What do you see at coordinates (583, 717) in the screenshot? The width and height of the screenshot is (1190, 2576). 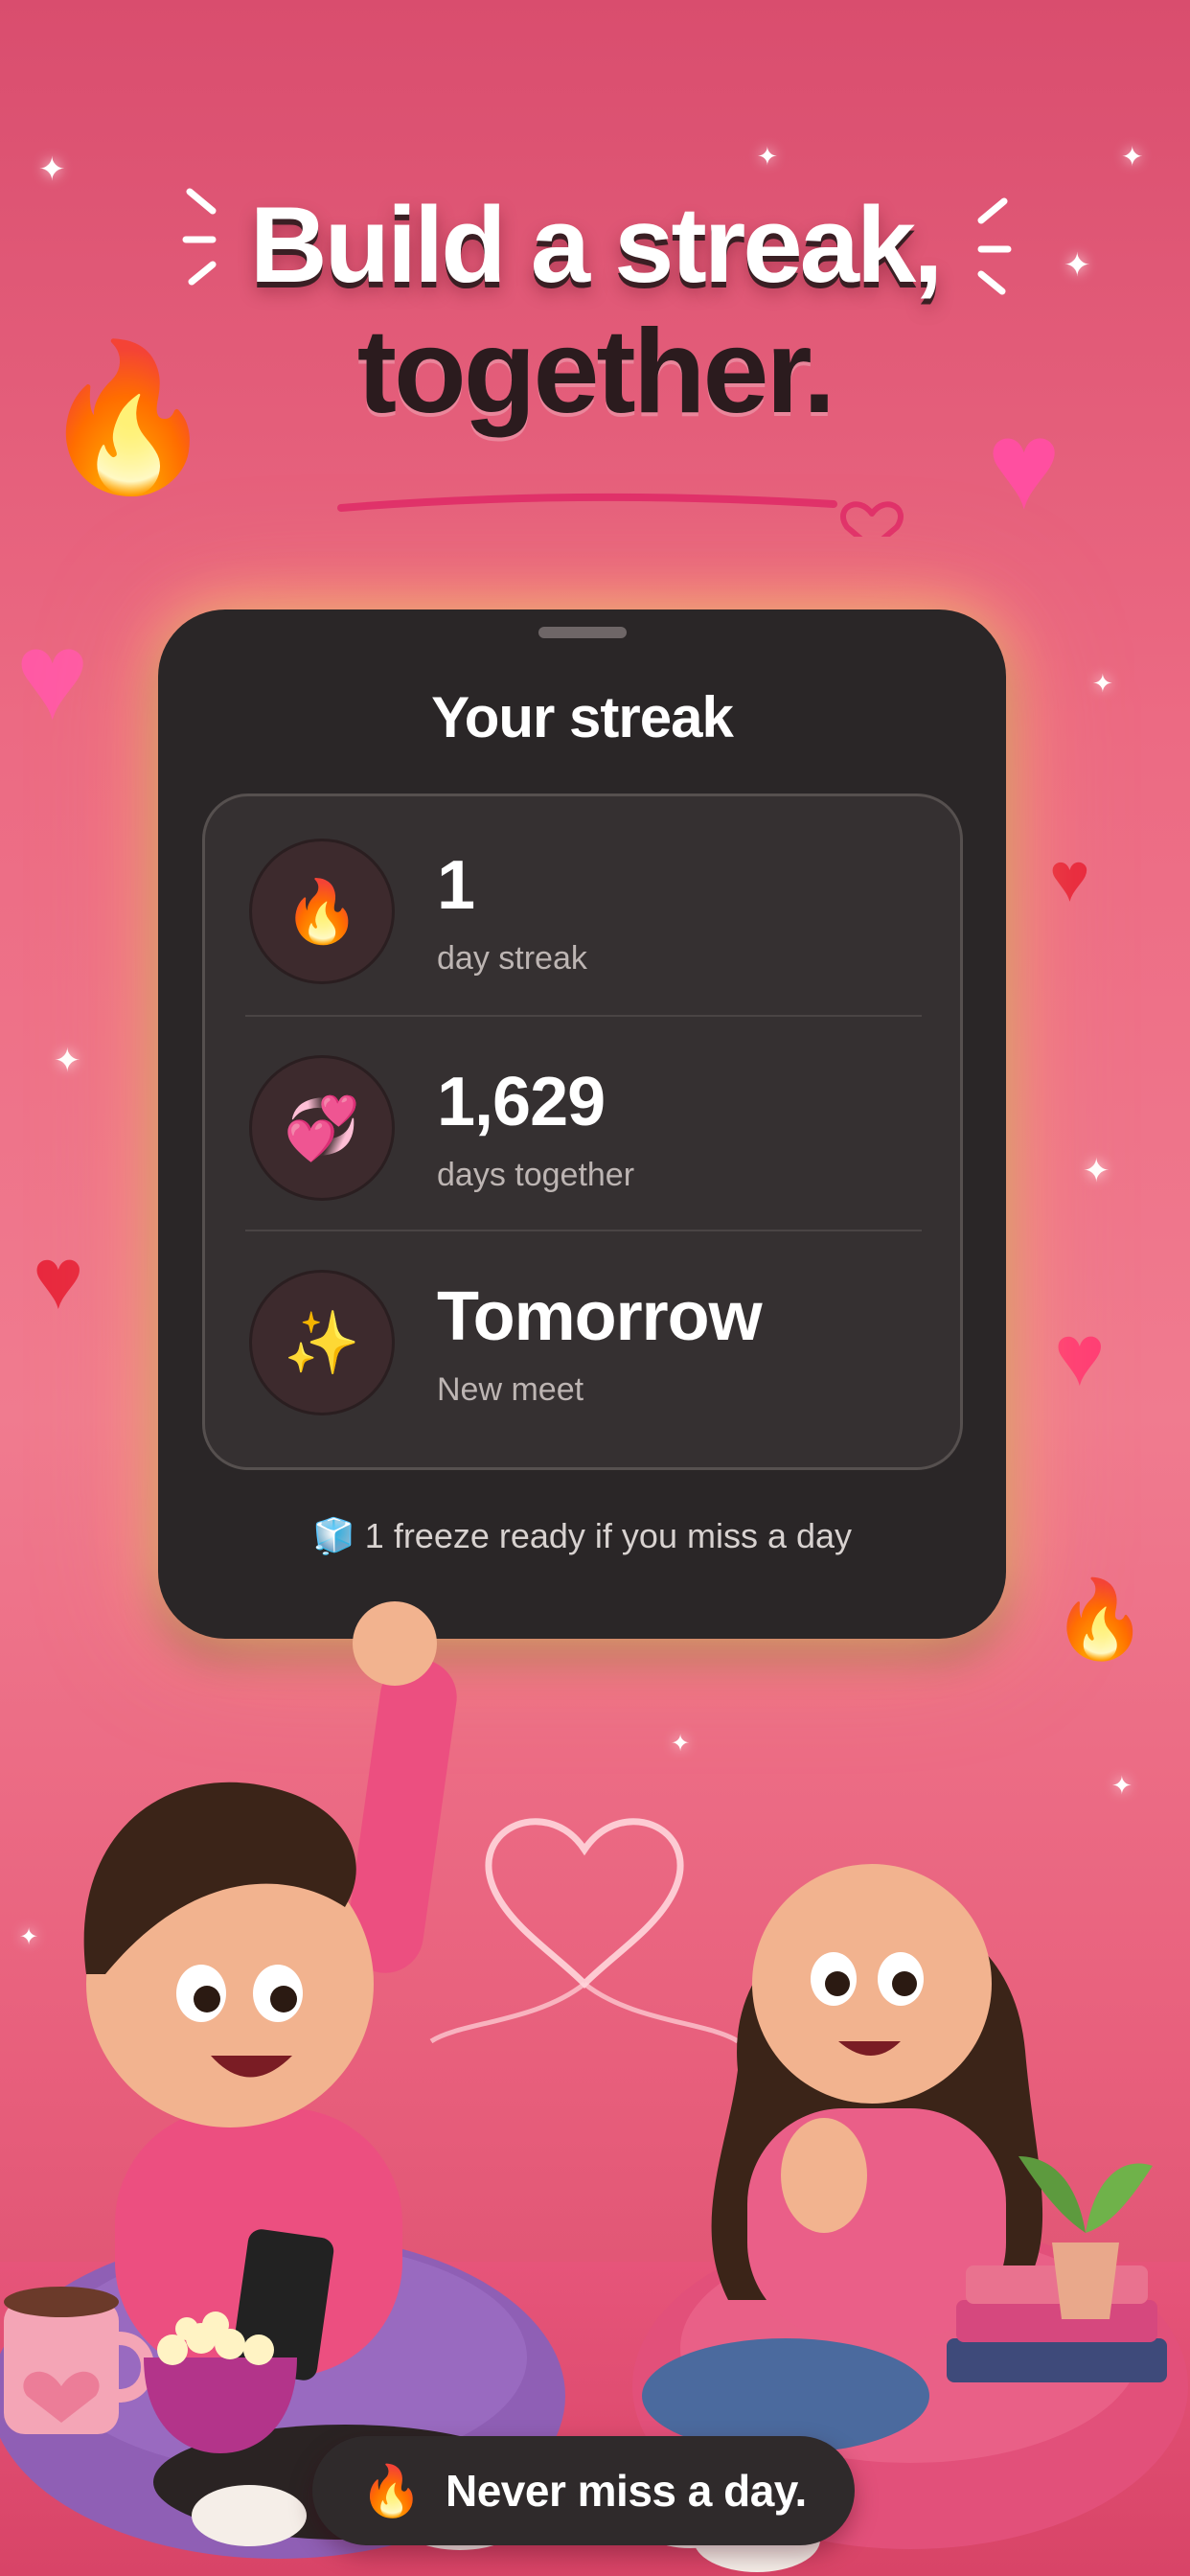 I see `card-title: Your streak` at bounding box center [583, 717].